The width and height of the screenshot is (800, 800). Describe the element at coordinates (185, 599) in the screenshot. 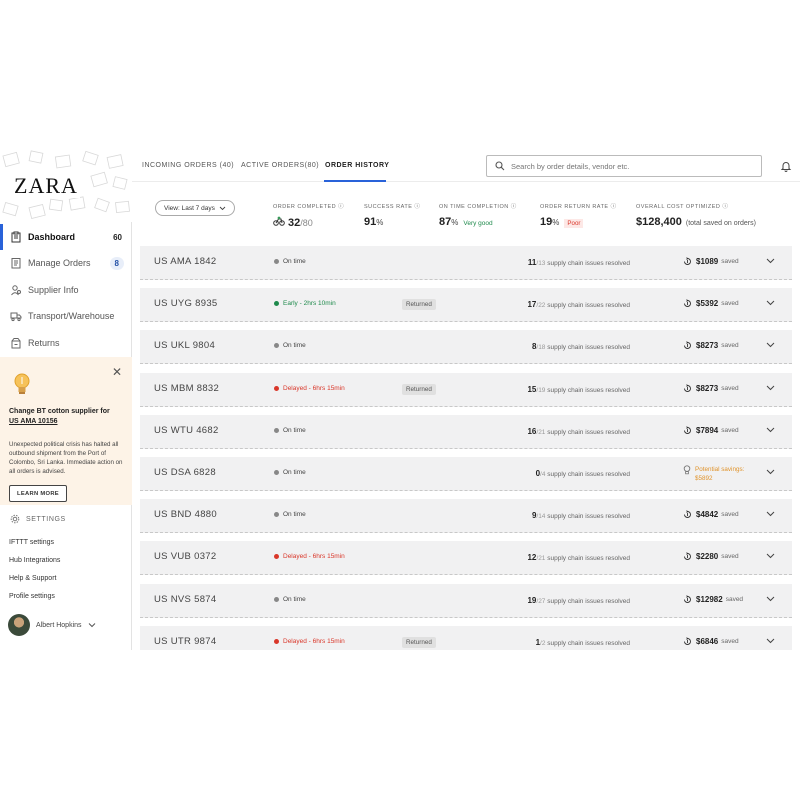

I see `order-id: US NVS 5874` at that location.